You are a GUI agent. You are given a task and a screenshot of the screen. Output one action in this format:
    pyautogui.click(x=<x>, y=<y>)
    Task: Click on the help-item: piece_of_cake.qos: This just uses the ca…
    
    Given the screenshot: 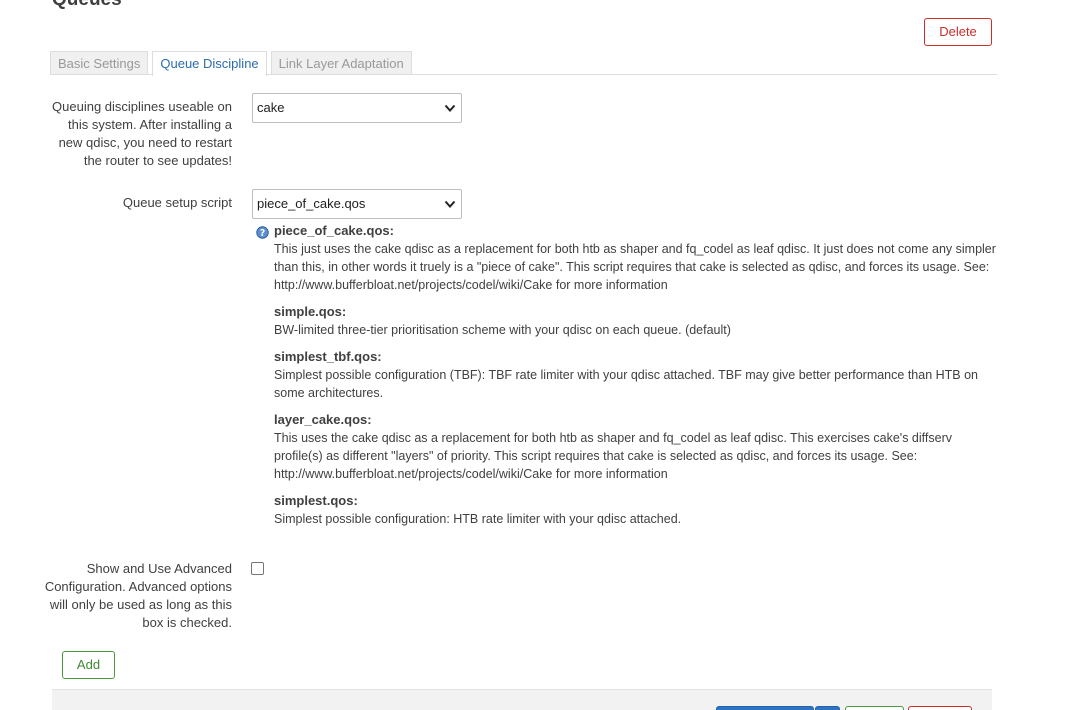 What is the action you would take?
    pyautogui.click(x=635, y=258)
    